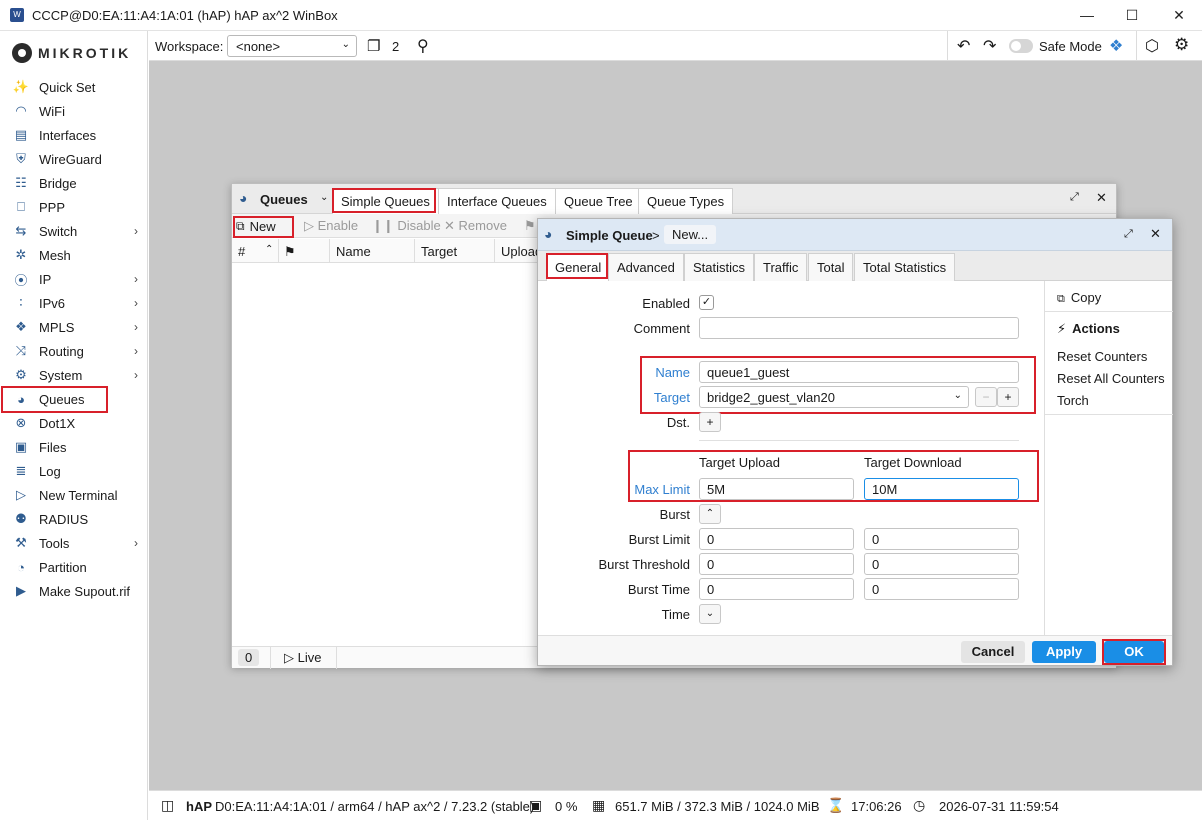 Image resolution: width=1202 pixels, height=820 pixels. I want to click on column-name: Name, so click(353, 251).